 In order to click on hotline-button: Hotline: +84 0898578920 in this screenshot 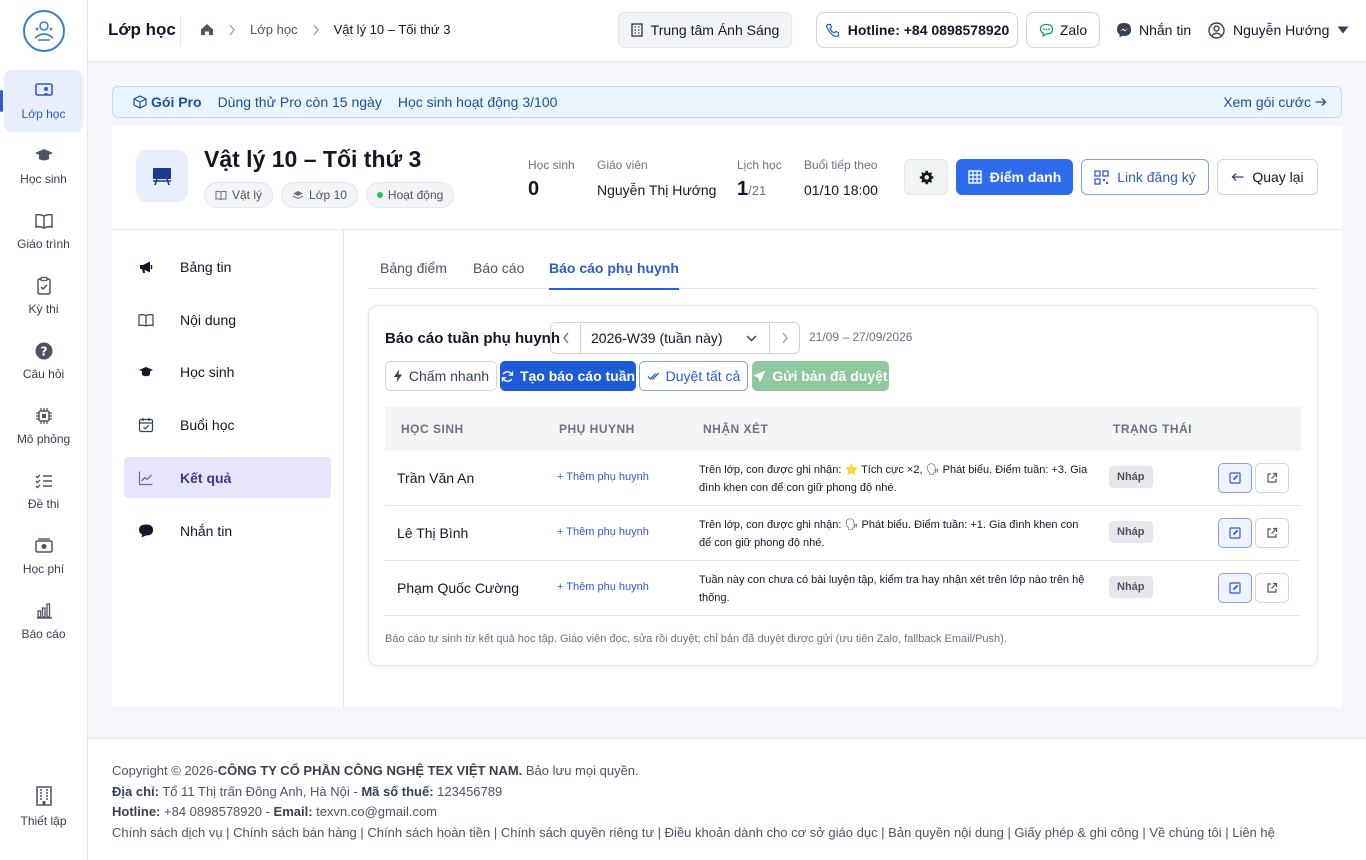, I will do `click(917, 30)`.